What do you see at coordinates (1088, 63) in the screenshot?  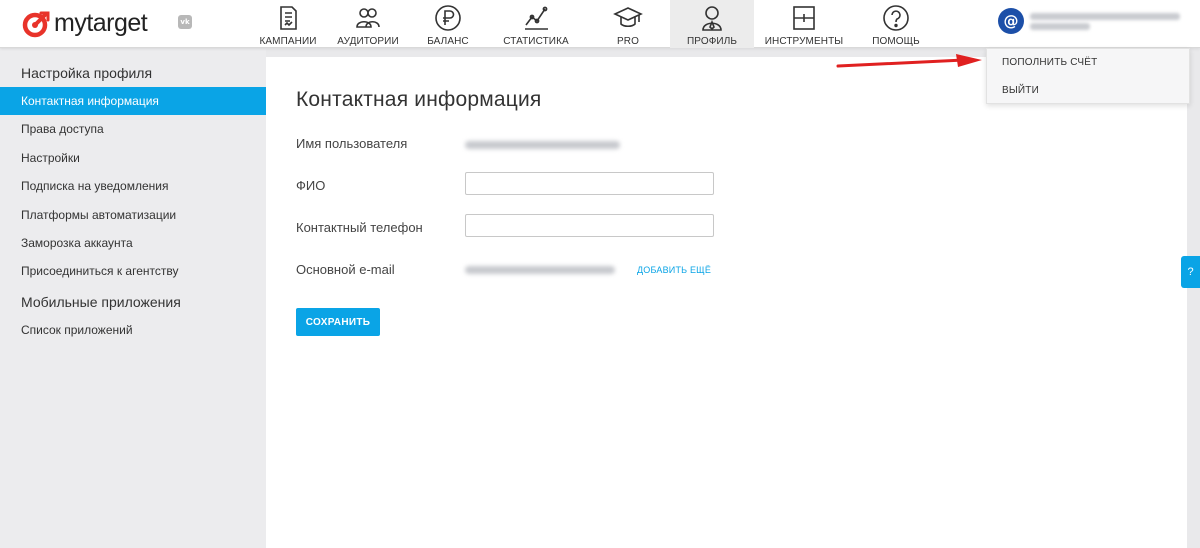 I see `menu-item-top-up-balance: ПОПОЛНИТЬ СЧЁТ` at bounding box center [1088, 63].